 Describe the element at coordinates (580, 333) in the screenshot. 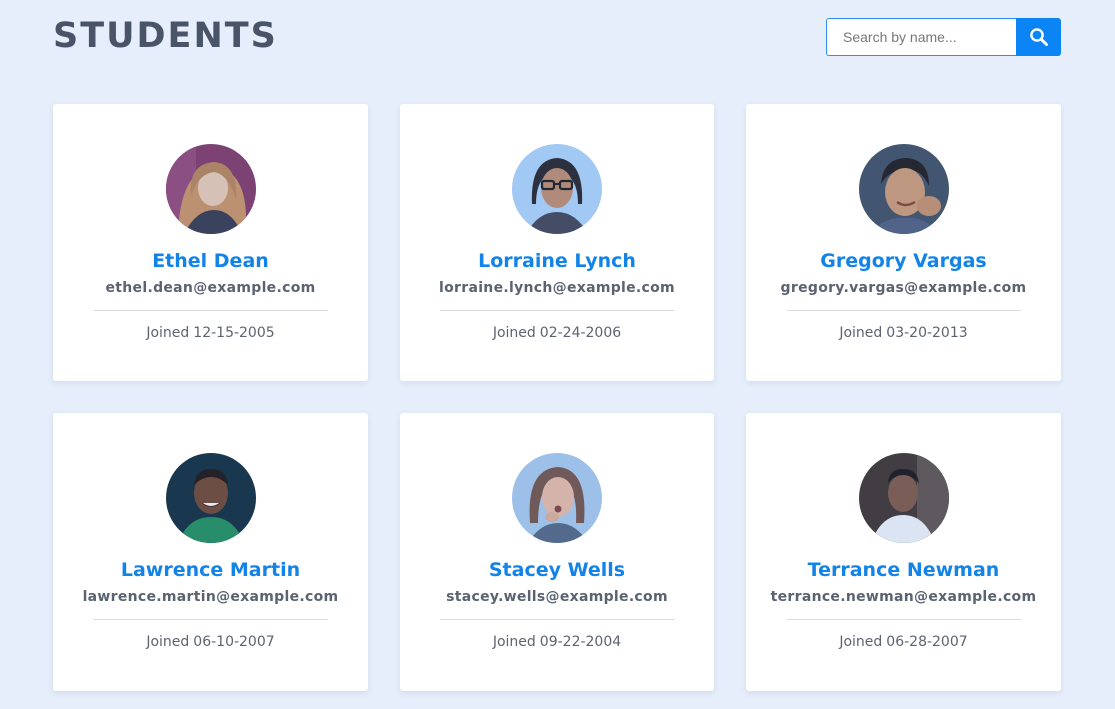

I see `joined-date: 02-24-2006` at that location.